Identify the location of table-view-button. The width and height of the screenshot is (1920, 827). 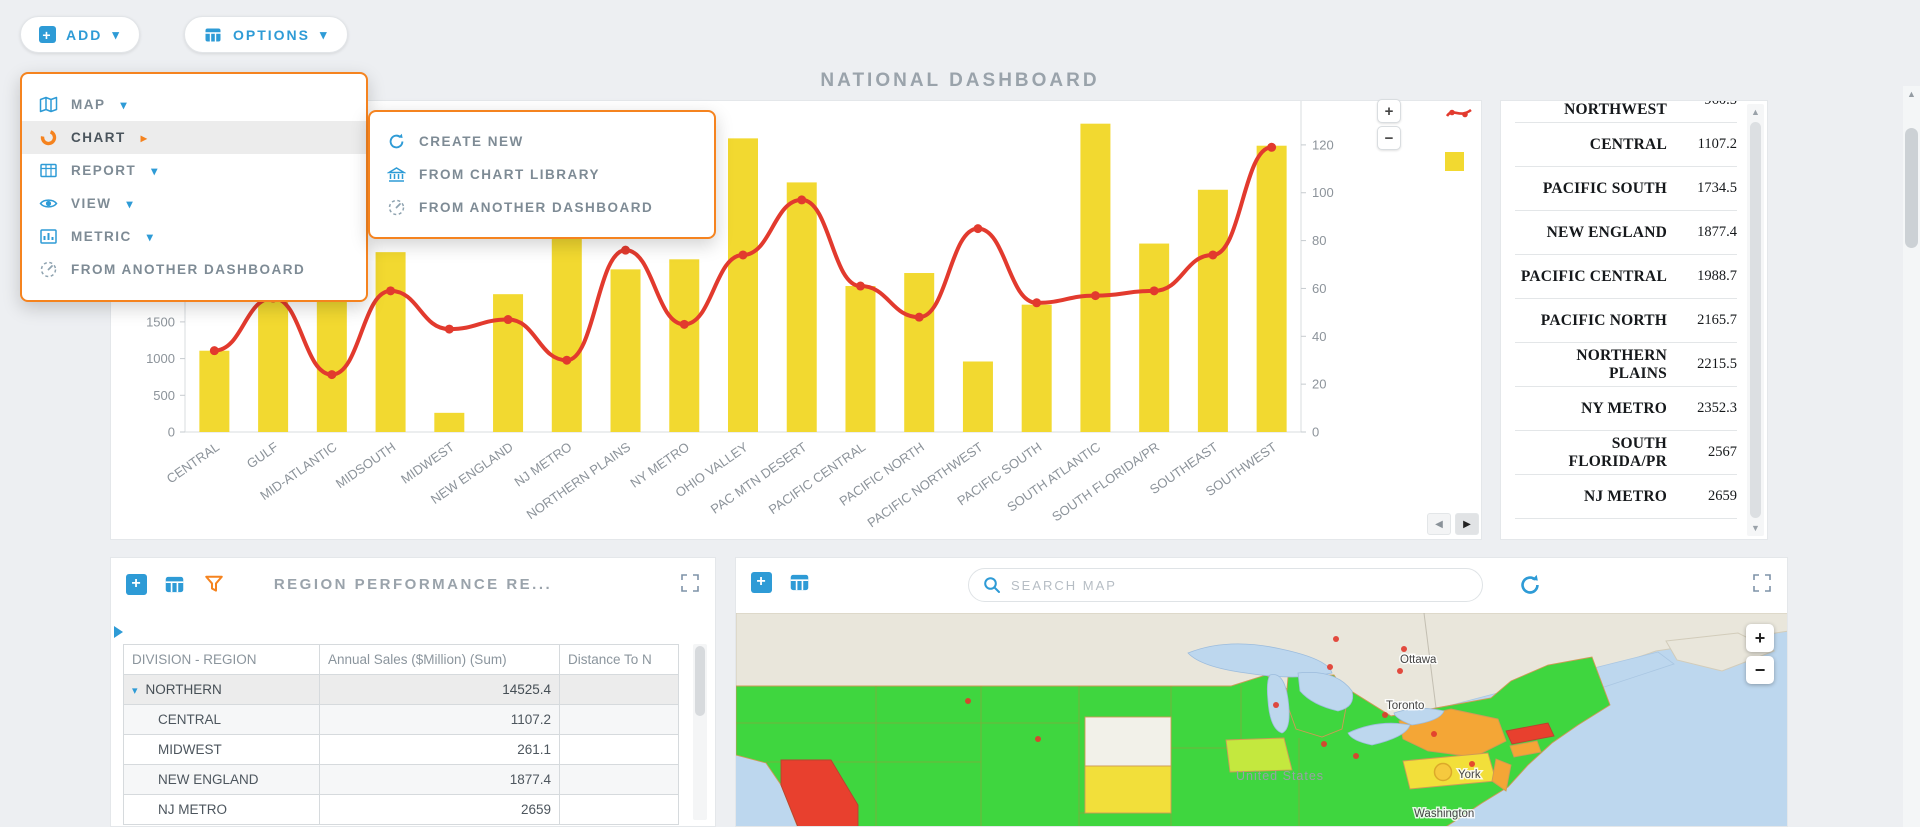
(799, 582).